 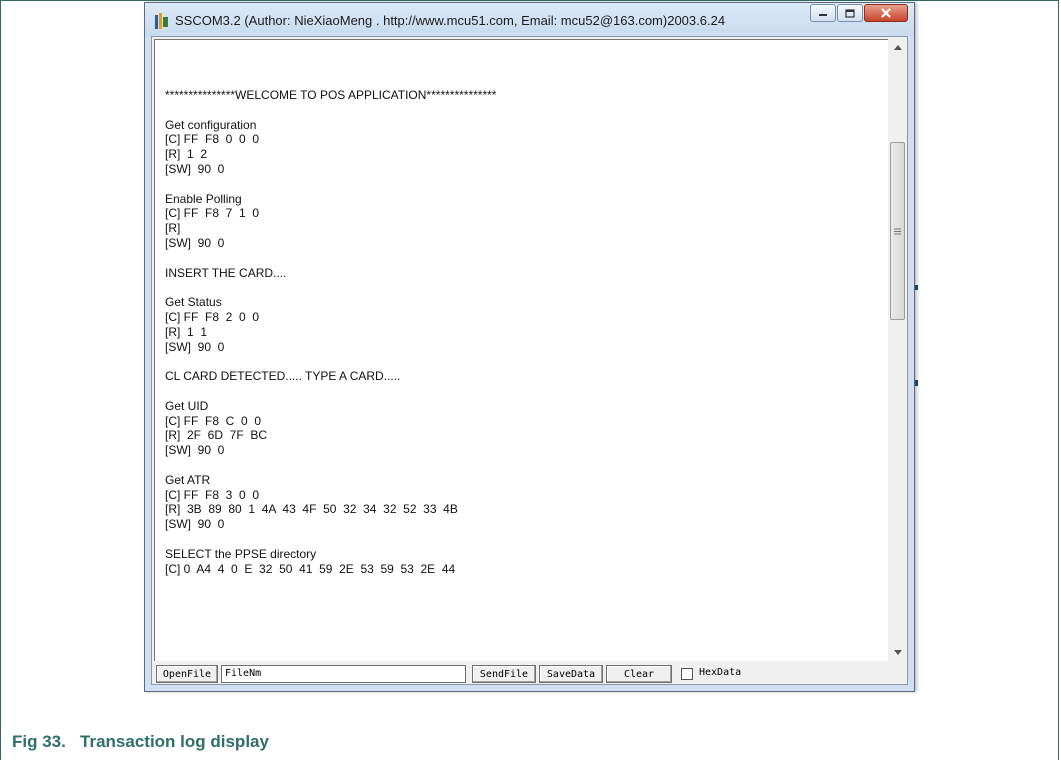 What do you see at coordinates (897, 350) in the screenshot?
I see `vertical-scrollbar` at bounding box center [897, 350].